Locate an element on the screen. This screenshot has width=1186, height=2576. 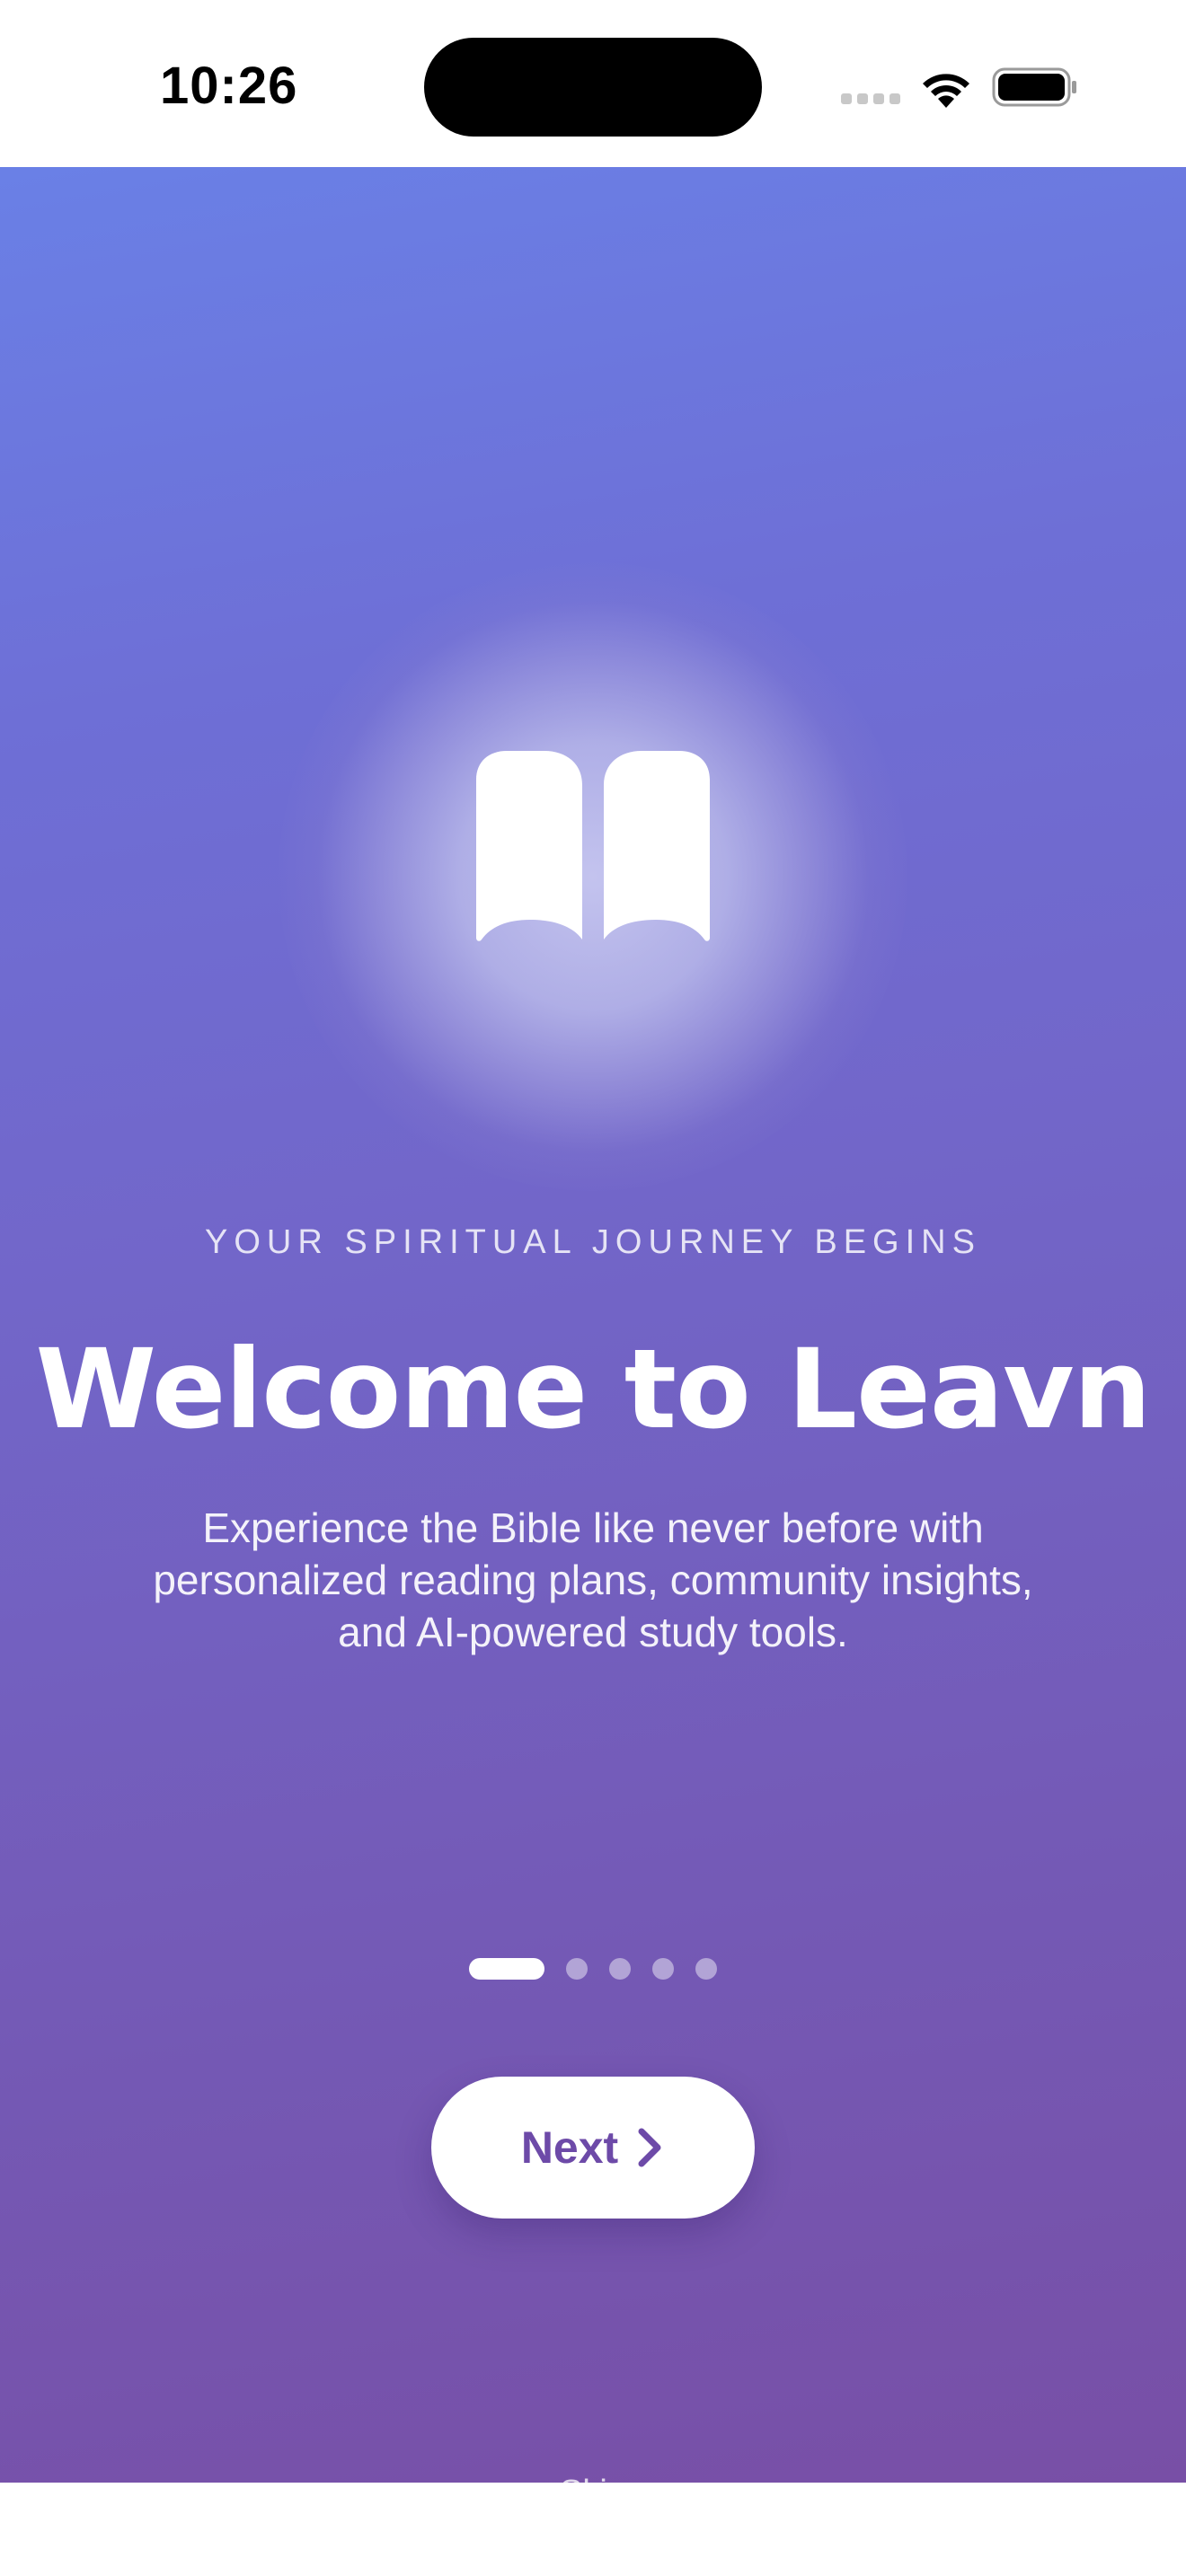
onboarding-title: Welcome to Leavn is located at coordinates (593, 1389).